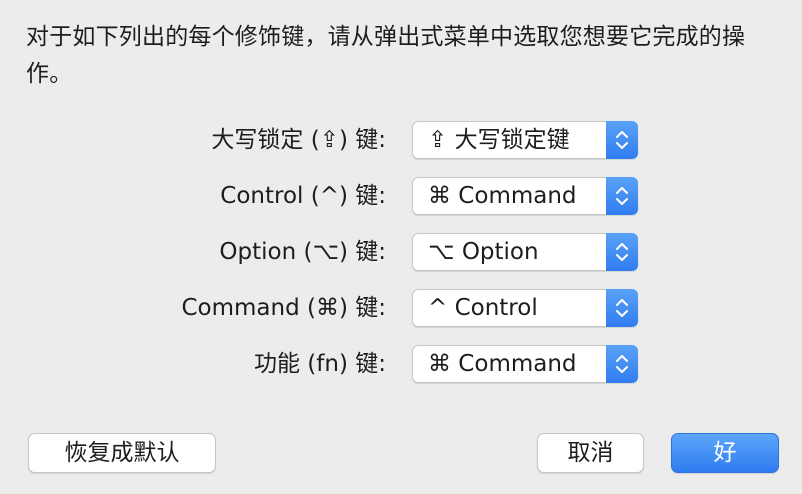 Image resolution: width=802 pixels, height=494 pixels. I want to click on restore-defaults-button: 恢复成默认, so click(122, 453).